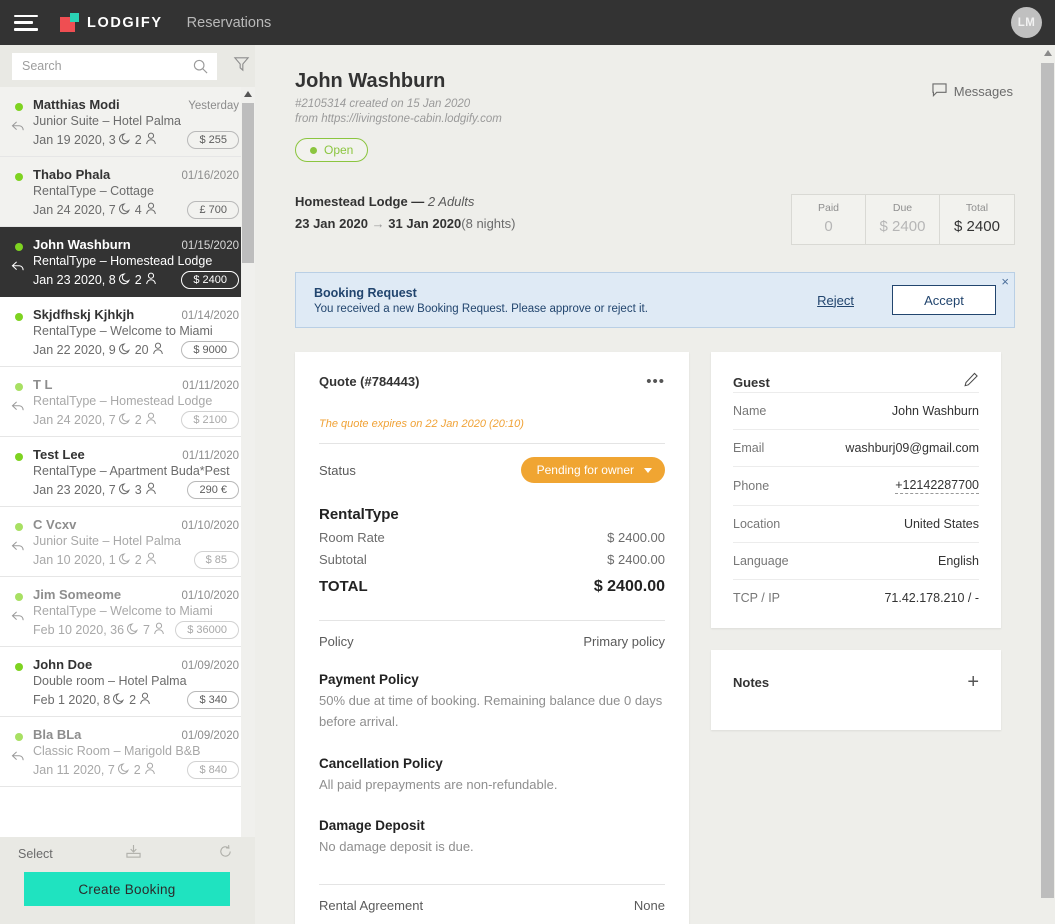  What do you see at coordinates (492, 559) in the screenshot?
I see `quote-line-item: Subtotal $ 2400.00` at bounding box center [492, 559].